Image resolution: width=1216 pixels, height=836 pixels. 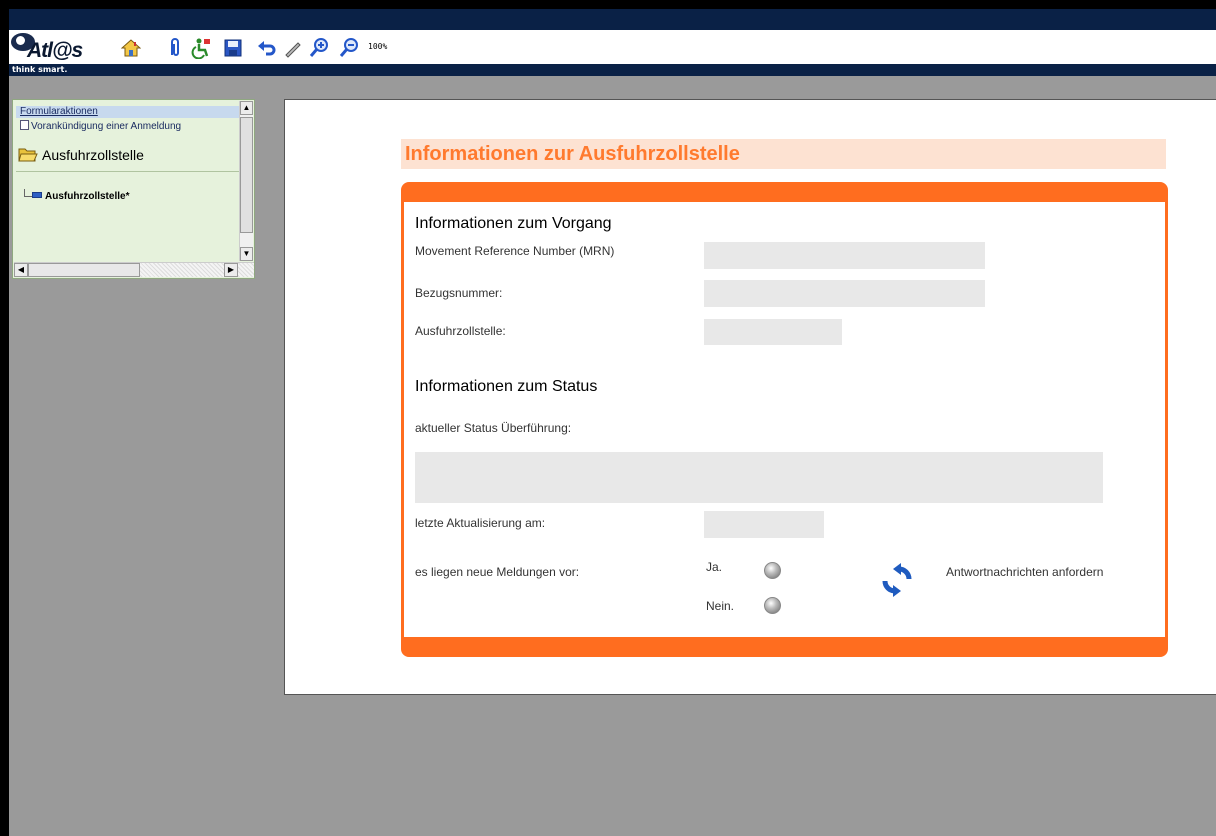 I want to click on ausfuhrzollstelle-label: Ausfuhrzollstelle:, so click(x=460, y=331).